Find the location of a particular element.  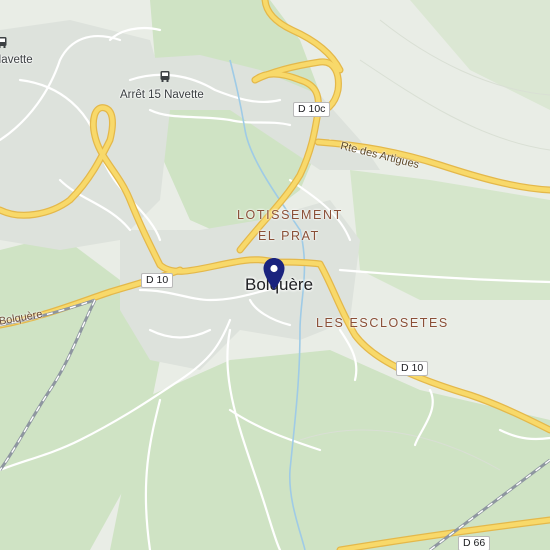

bus-icon is located at coordinates (165, 76).